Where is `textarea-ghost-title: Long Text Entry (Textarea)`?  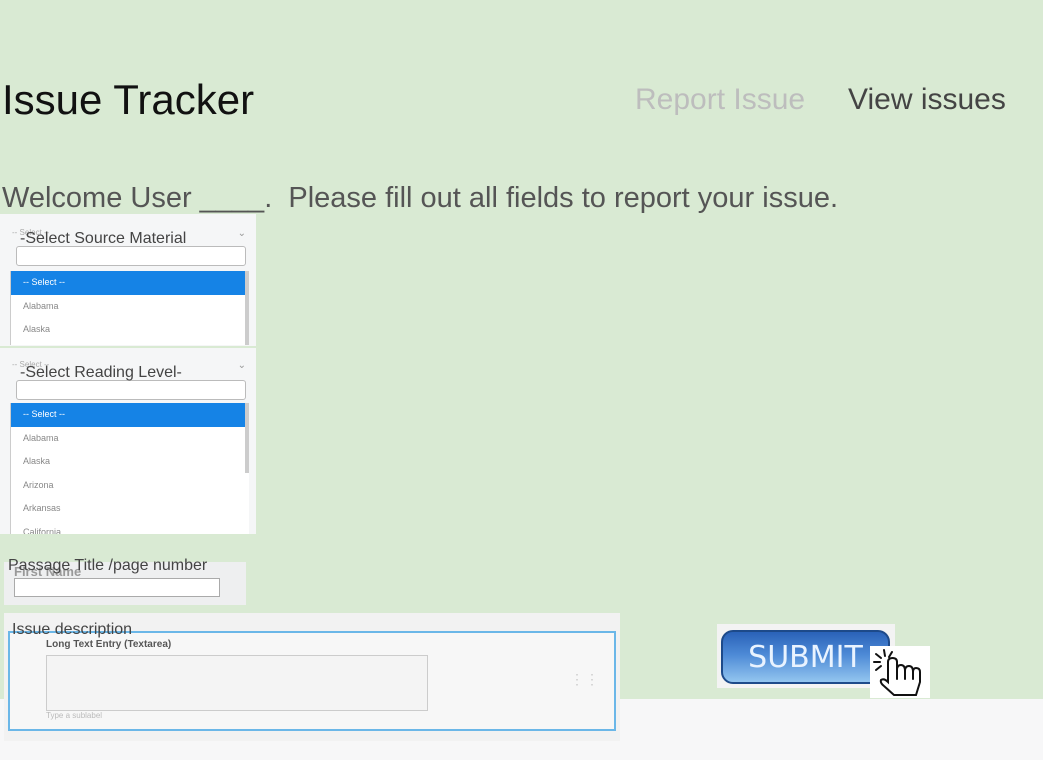 textarea-ghost-title: Long Text Entry (Textarea) is located at coordinates (109, 644).